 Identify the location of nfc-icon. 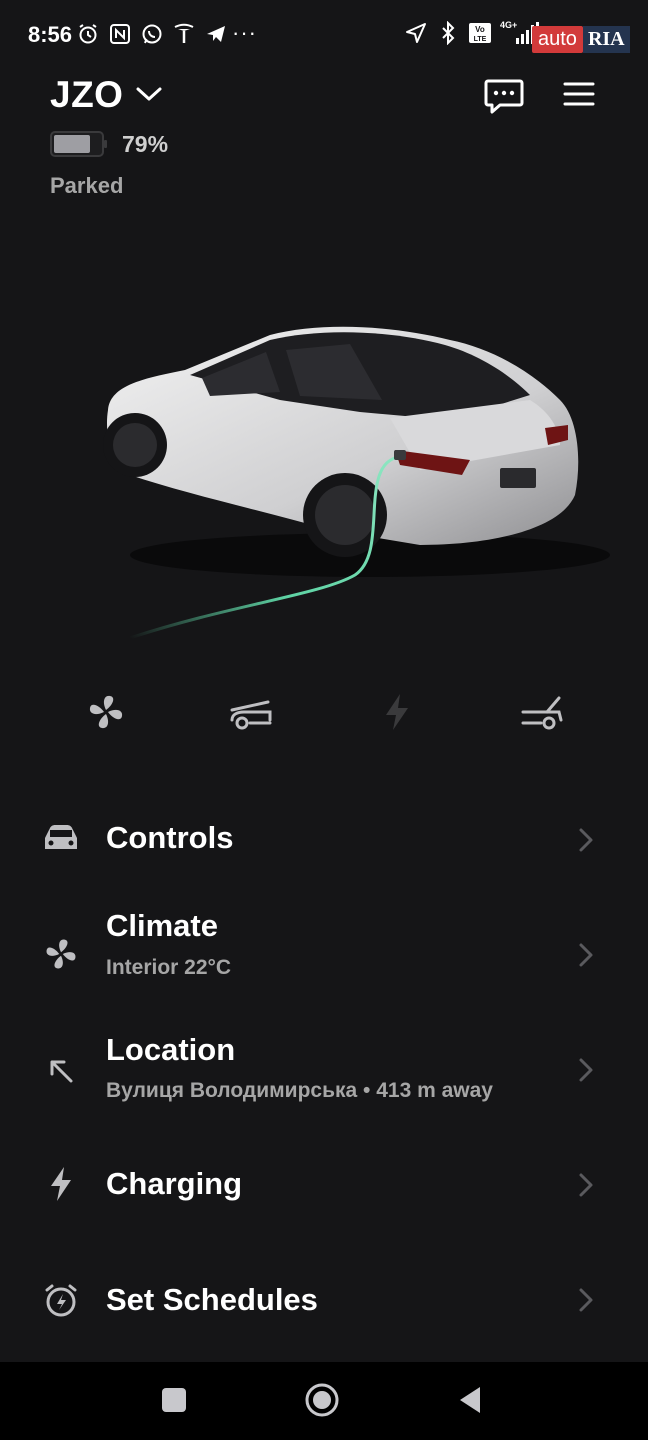
(120, 34).